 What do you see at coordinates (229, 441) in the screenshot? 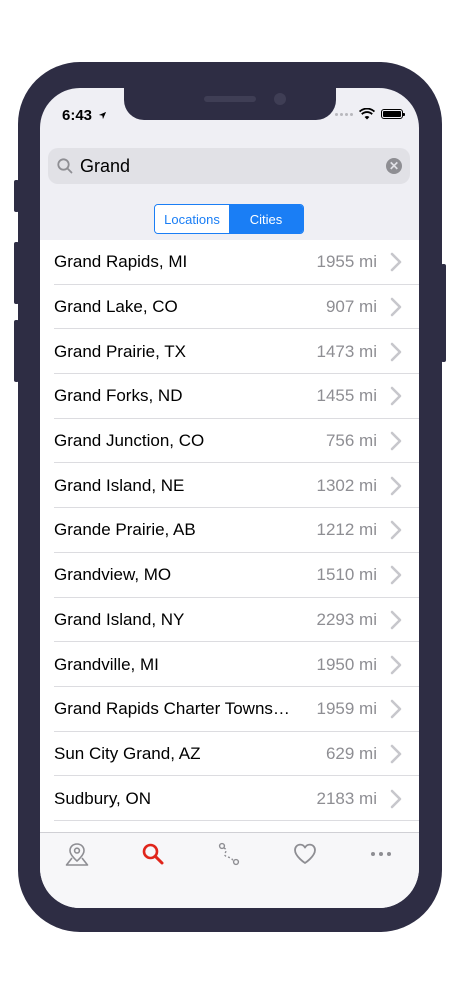
I see `list-item: Grand Junction, CO 756 mi` at bounding box center [229, 441].